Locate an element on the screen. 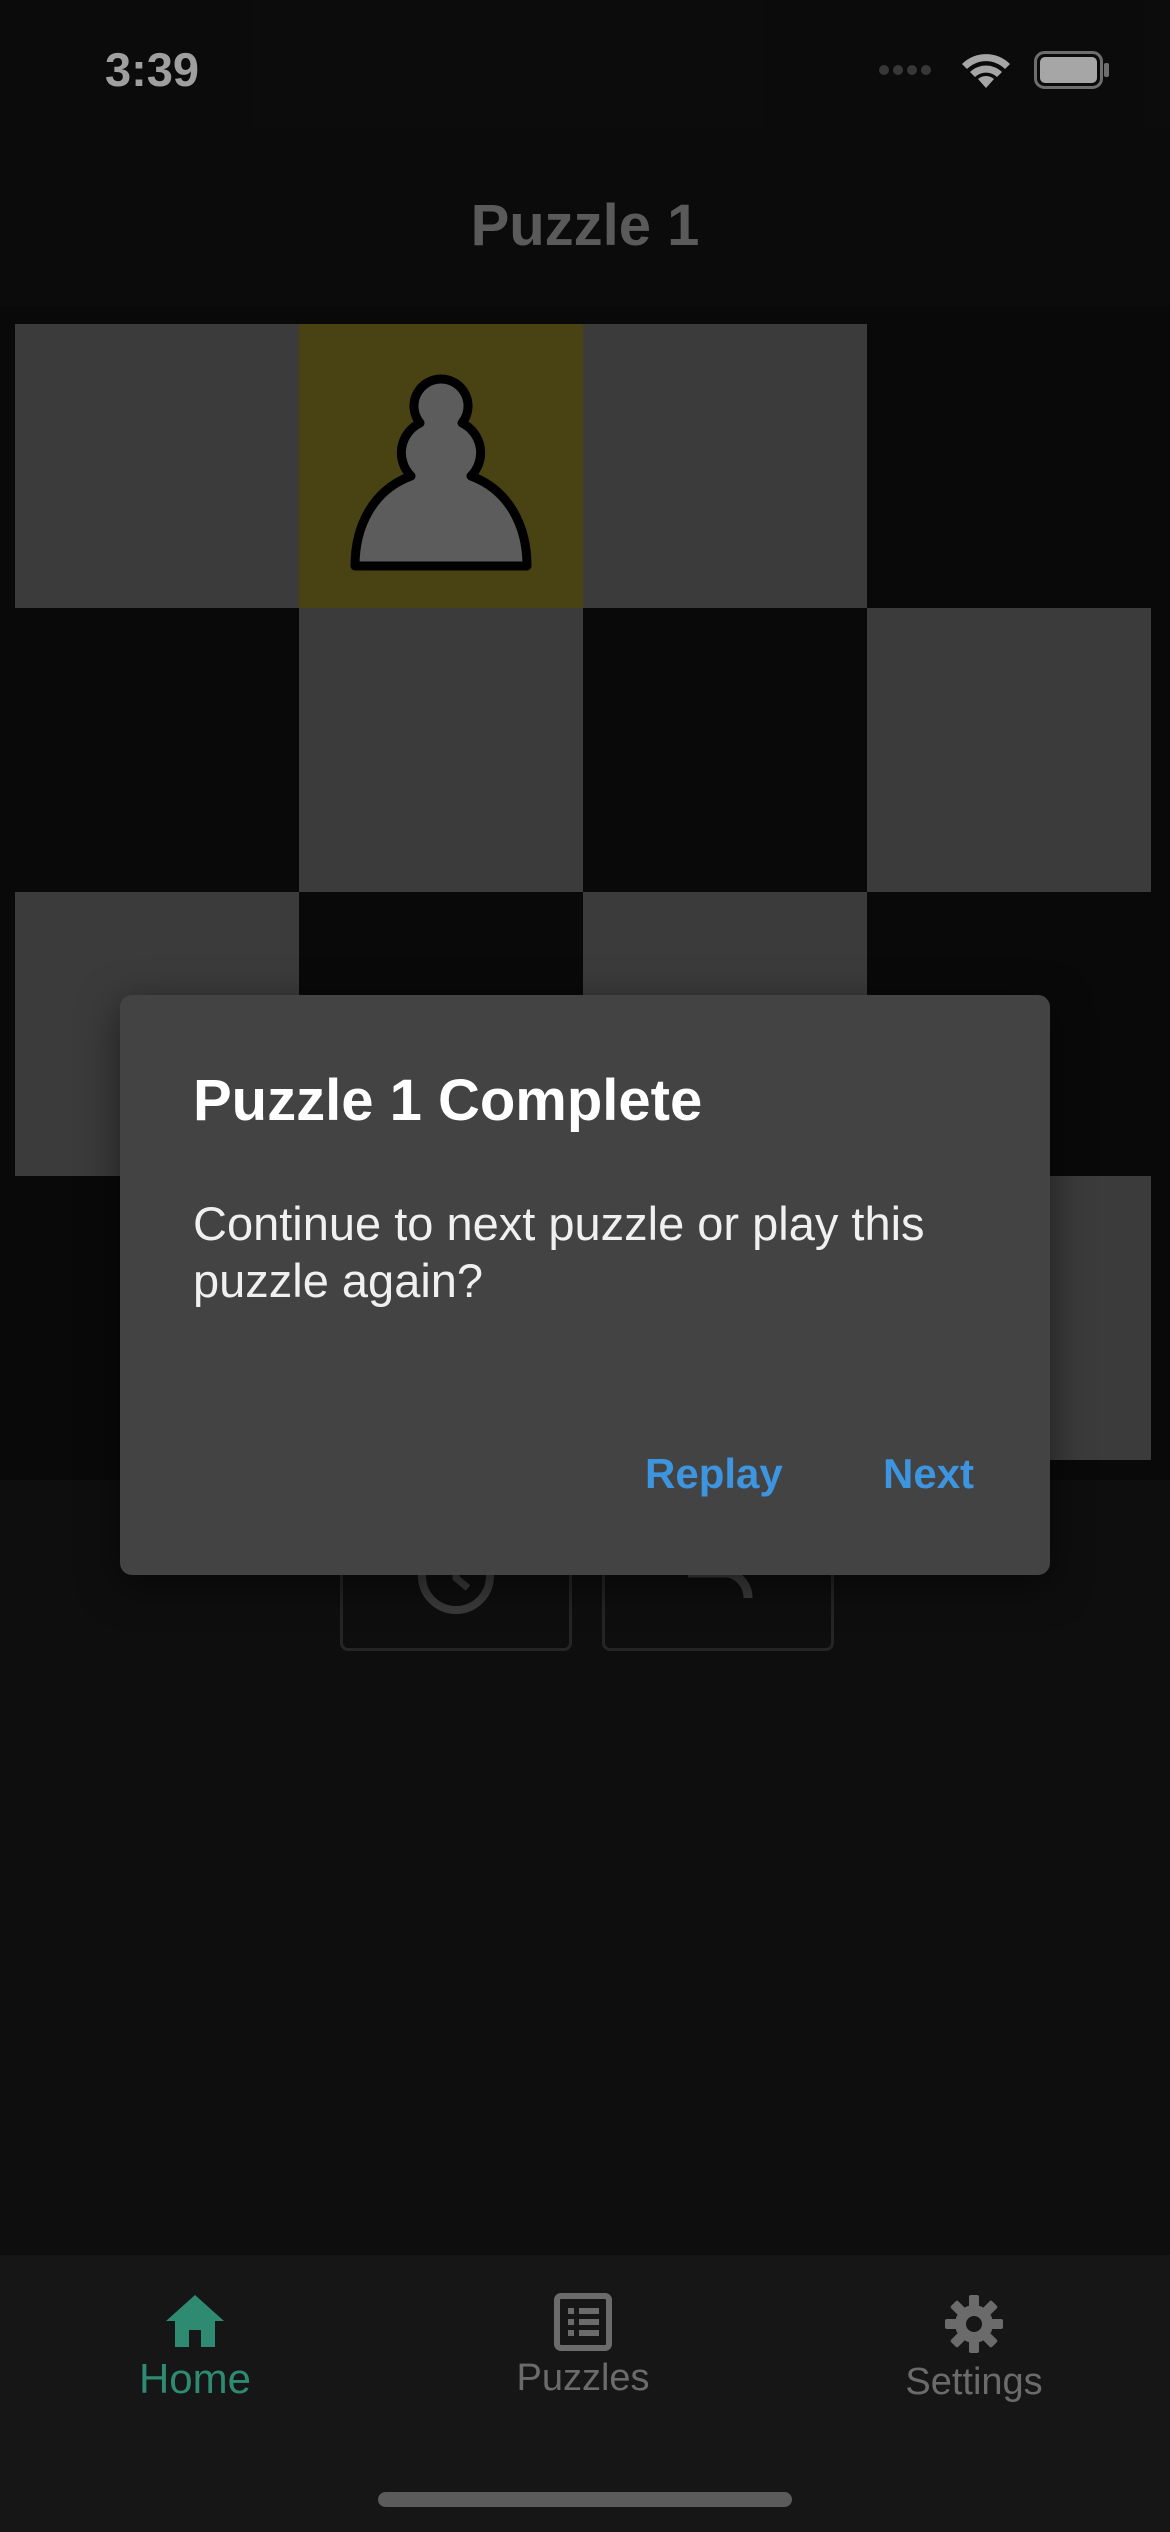 The width and height of the screenshot is (1170, 2532). tab-puzzles: Puzzles is located at coordinates (583, 2327).